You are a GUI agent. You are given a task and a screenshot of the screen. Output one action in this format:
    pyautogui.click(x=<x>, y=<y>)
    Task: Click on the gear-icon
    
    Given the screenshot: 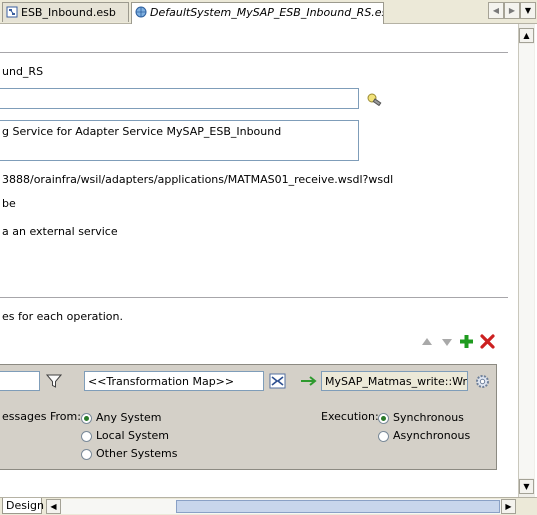 What is the action you would take?
    pyautogui.click(x=482, y=381)
    